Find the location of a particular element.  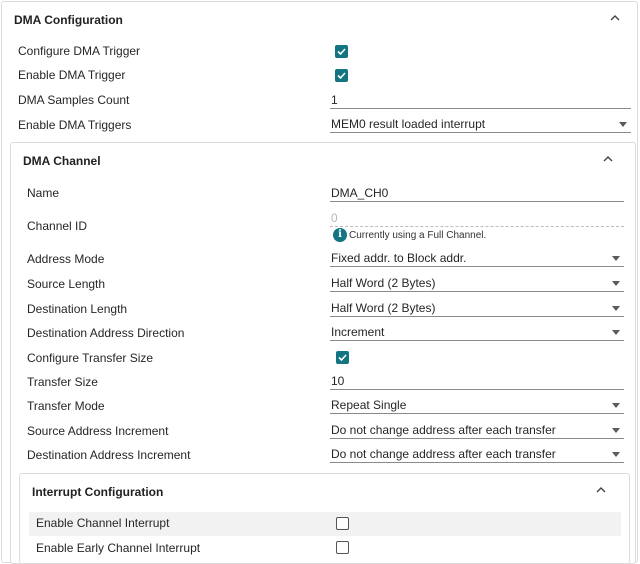

configure-transfer-size-checkbox is located at coordinates (342, 357).